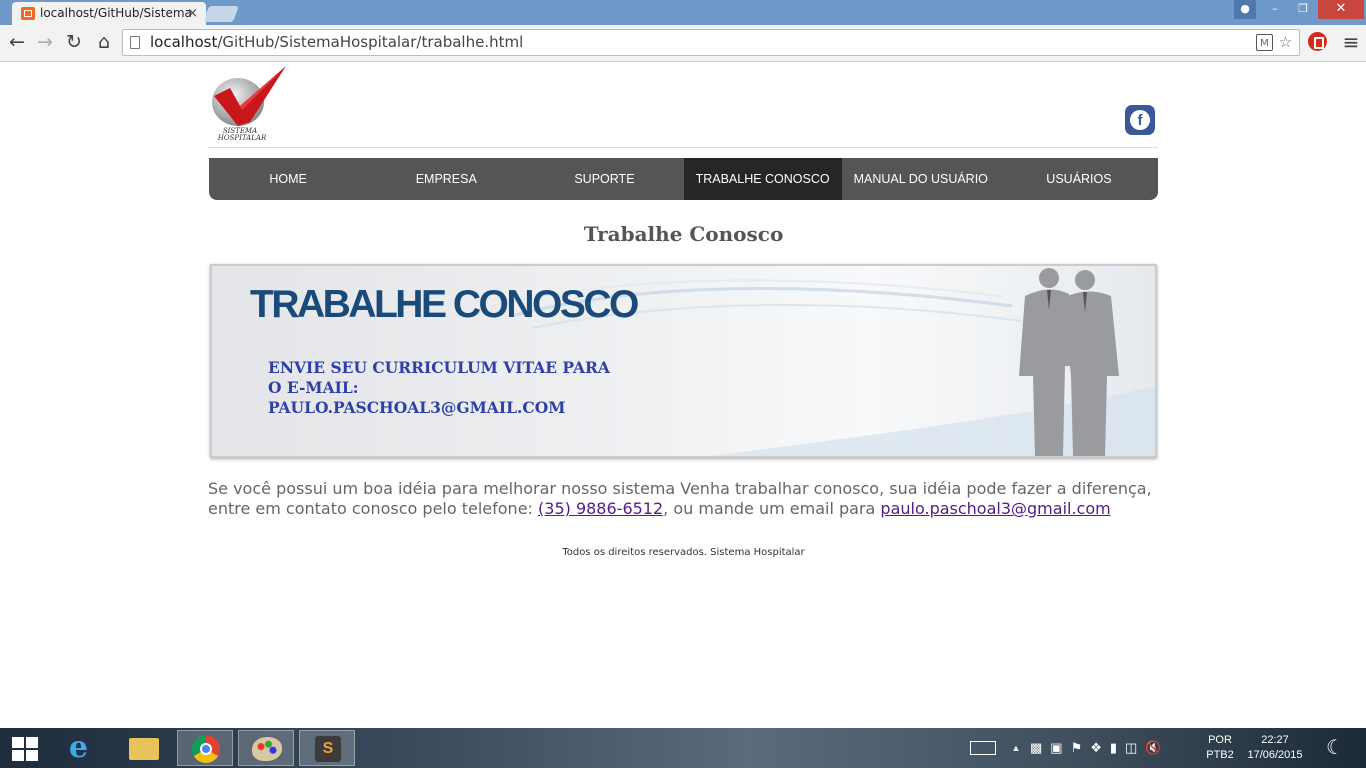  Describe the element at coordinates (1335, 748) in the screenshot. I see `quiet-hours-moon-icon: ☾` at that location.